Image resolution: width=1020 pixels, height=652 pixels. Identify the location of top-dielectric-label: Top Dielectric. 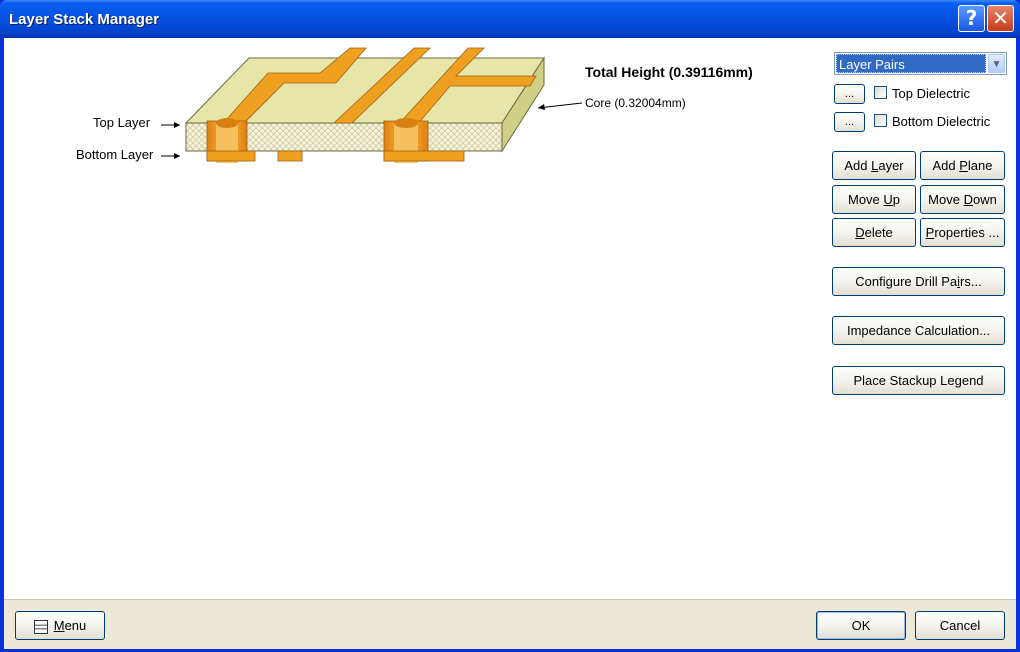
(931, 93).